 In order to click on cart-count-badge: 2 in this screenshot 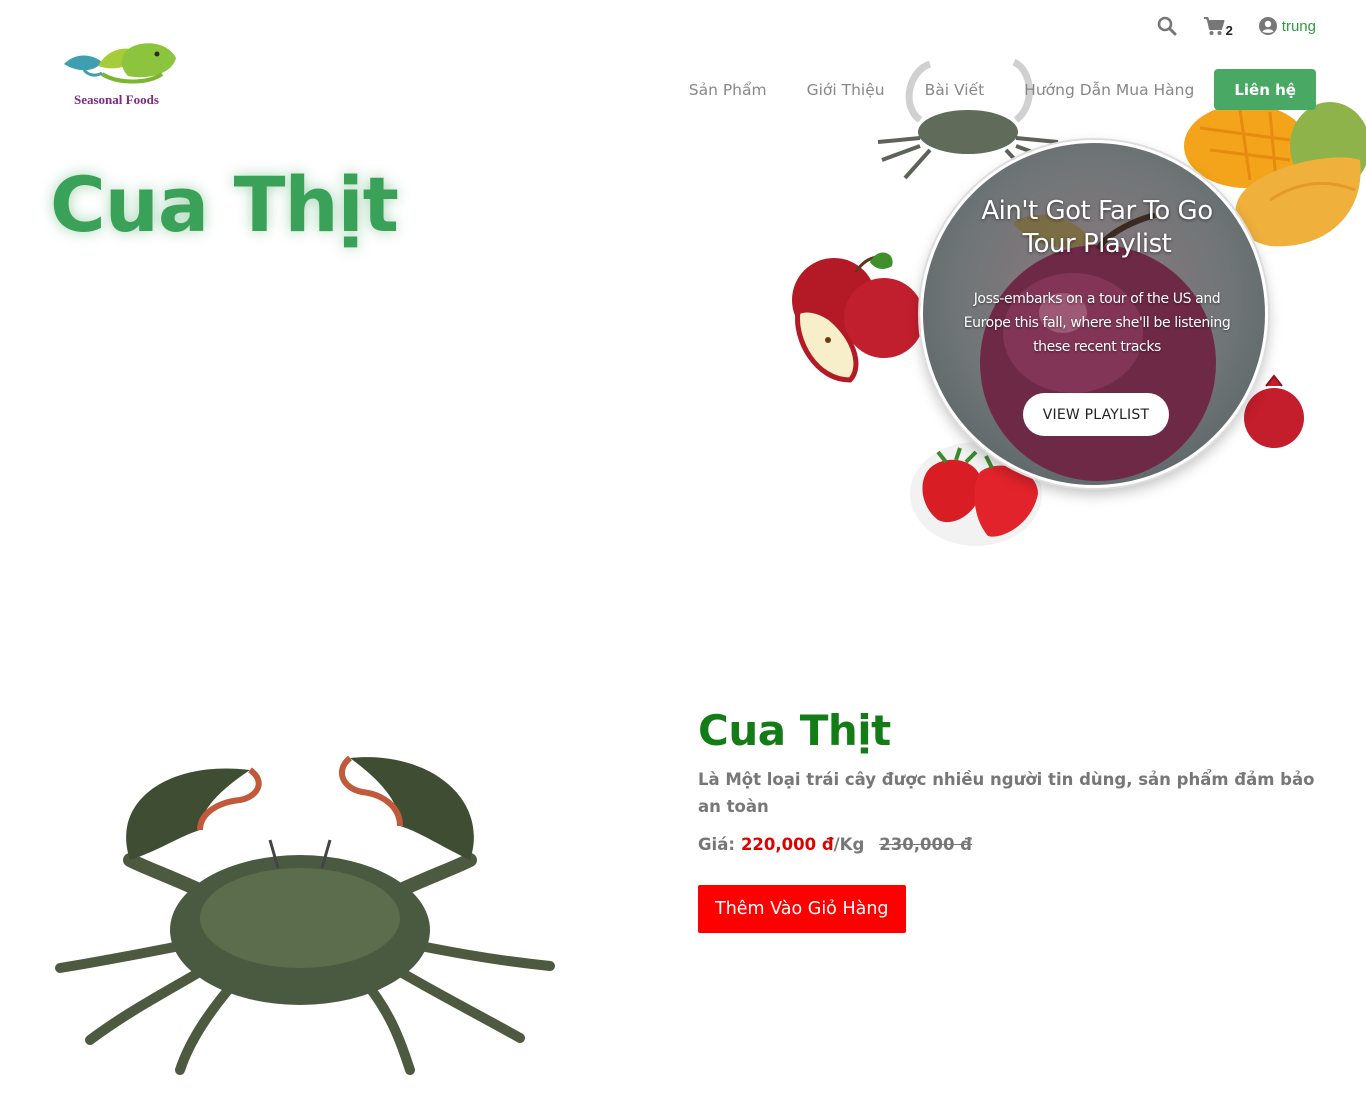, I will do `click(1229, 30)`.